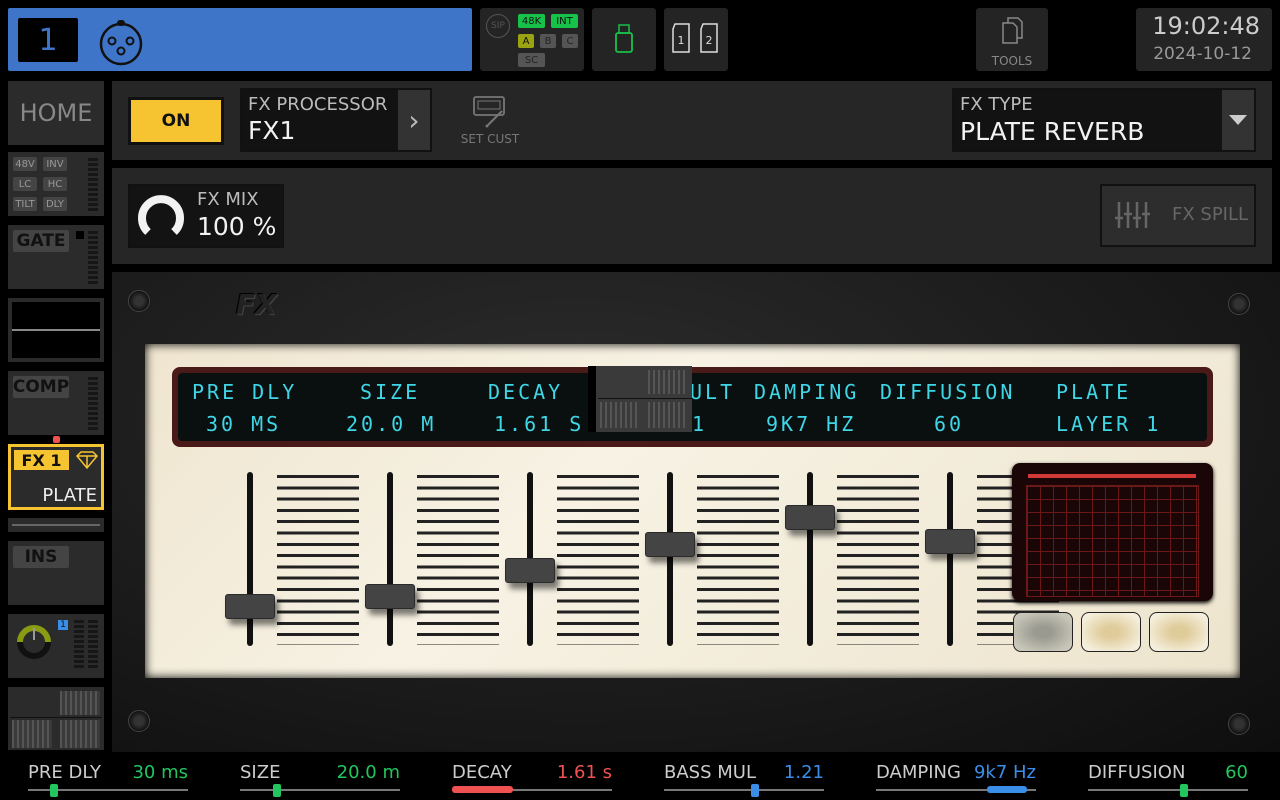  What do you see at coordinates (25, 204) in the screenshot?
I see `tag-tilt: TILT` at bounding box center [25, 204].